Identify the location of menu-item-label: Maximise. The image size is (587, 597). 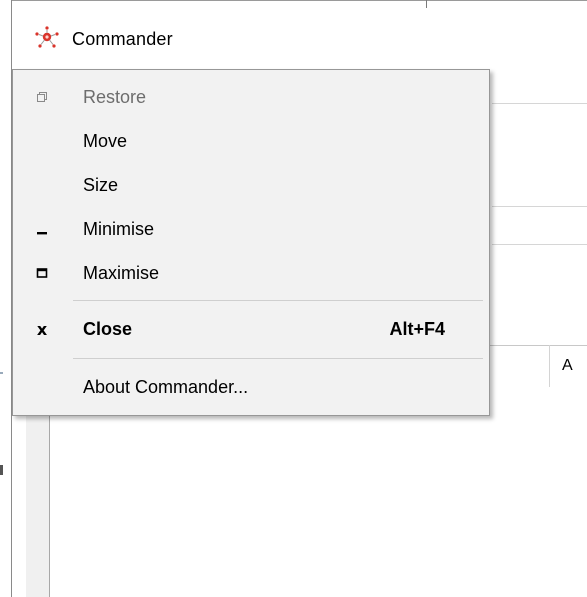
(121, 273).